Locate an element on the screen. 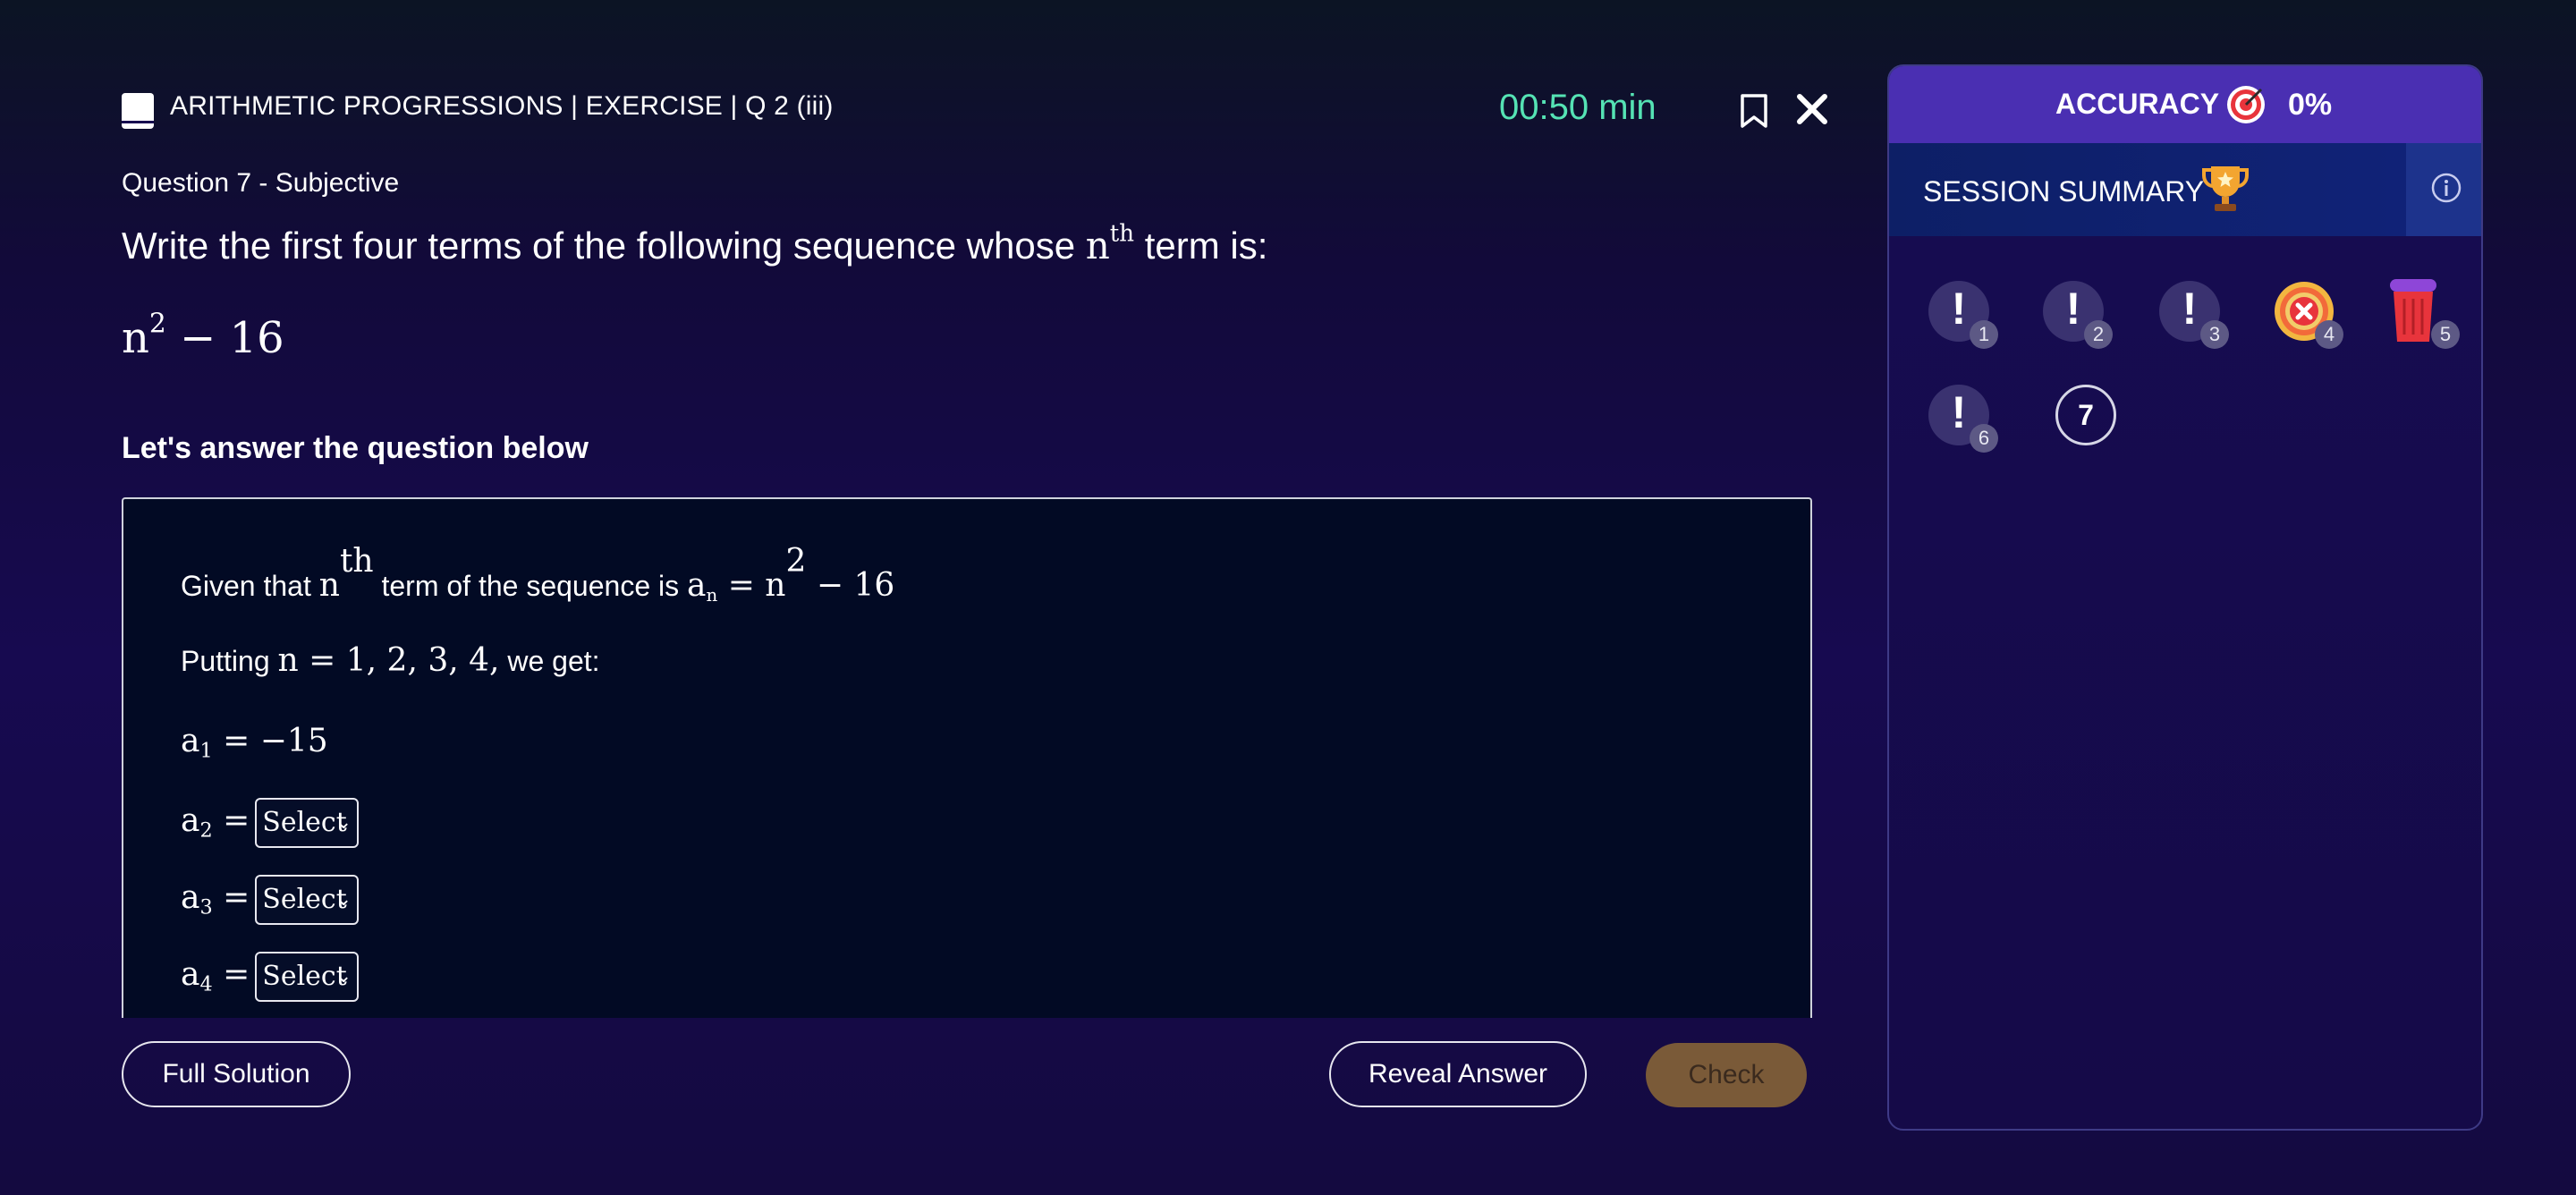 The image size is (2576, 1195). question-status-7-current: 7 is located at coordinates (2085, 415).